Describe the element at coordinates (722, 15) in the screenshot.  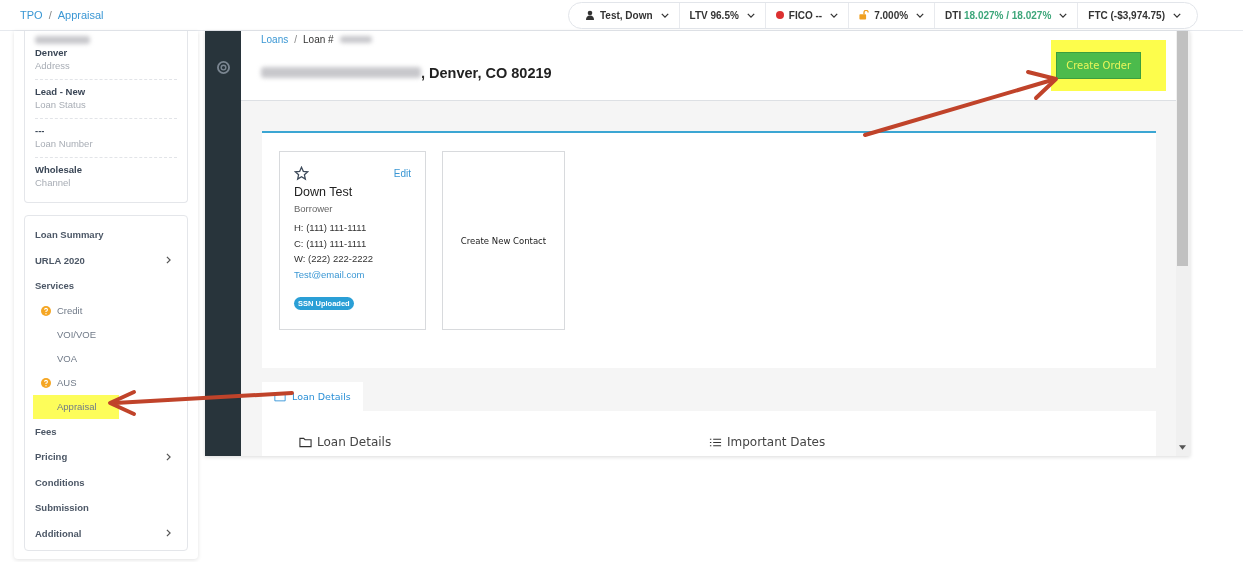
I see `metric-dropdown: LTV 96.5%` at that location.